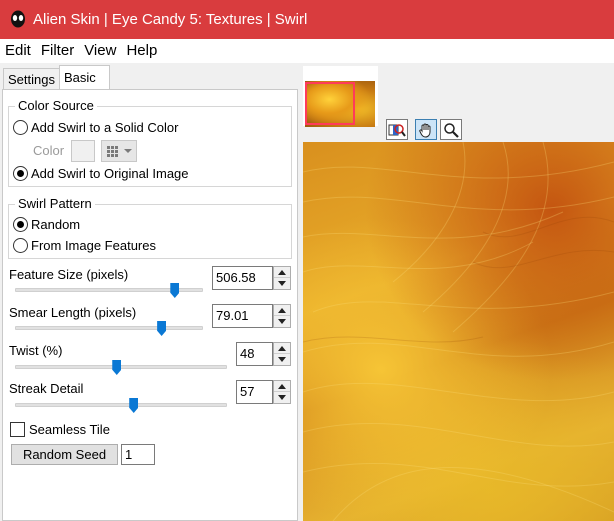  What do you see at coordinates (254, 354) in the screenshot?
I see `twist-input: 48` at bounding box center [254, 354].